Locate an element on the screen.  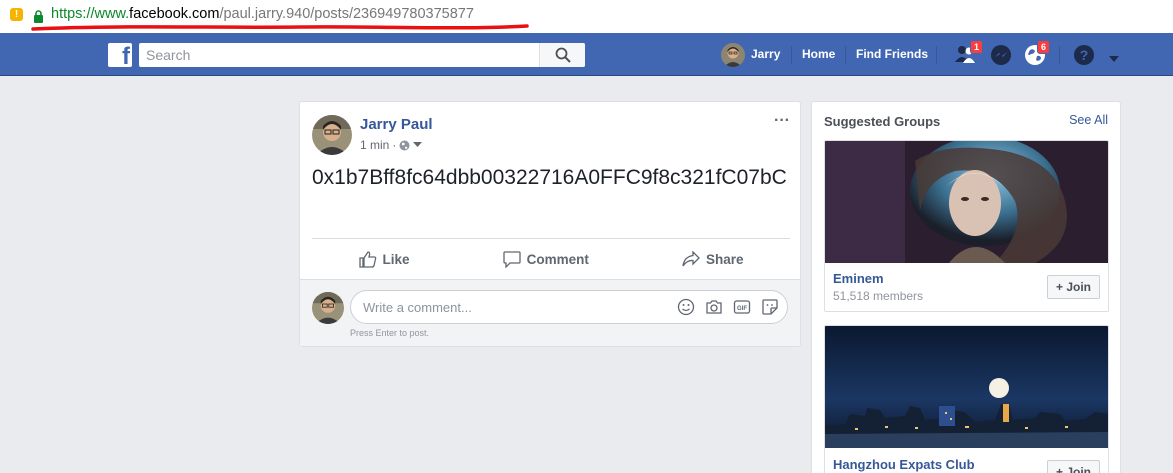
search-box is located at coordinates (362, 55).